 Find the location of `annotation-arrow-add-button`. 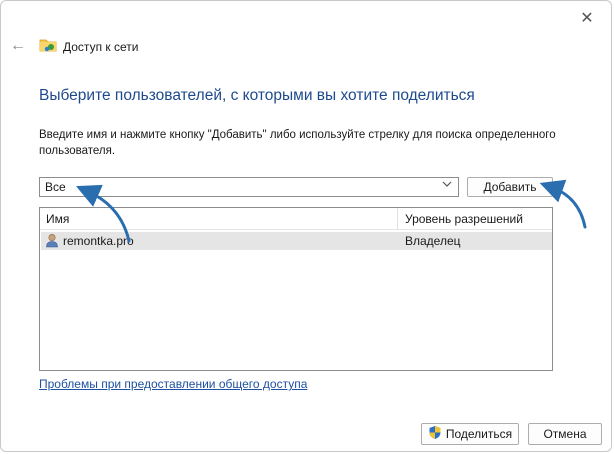

annotation-arrow-add-button is located at coordinates (563, 204).